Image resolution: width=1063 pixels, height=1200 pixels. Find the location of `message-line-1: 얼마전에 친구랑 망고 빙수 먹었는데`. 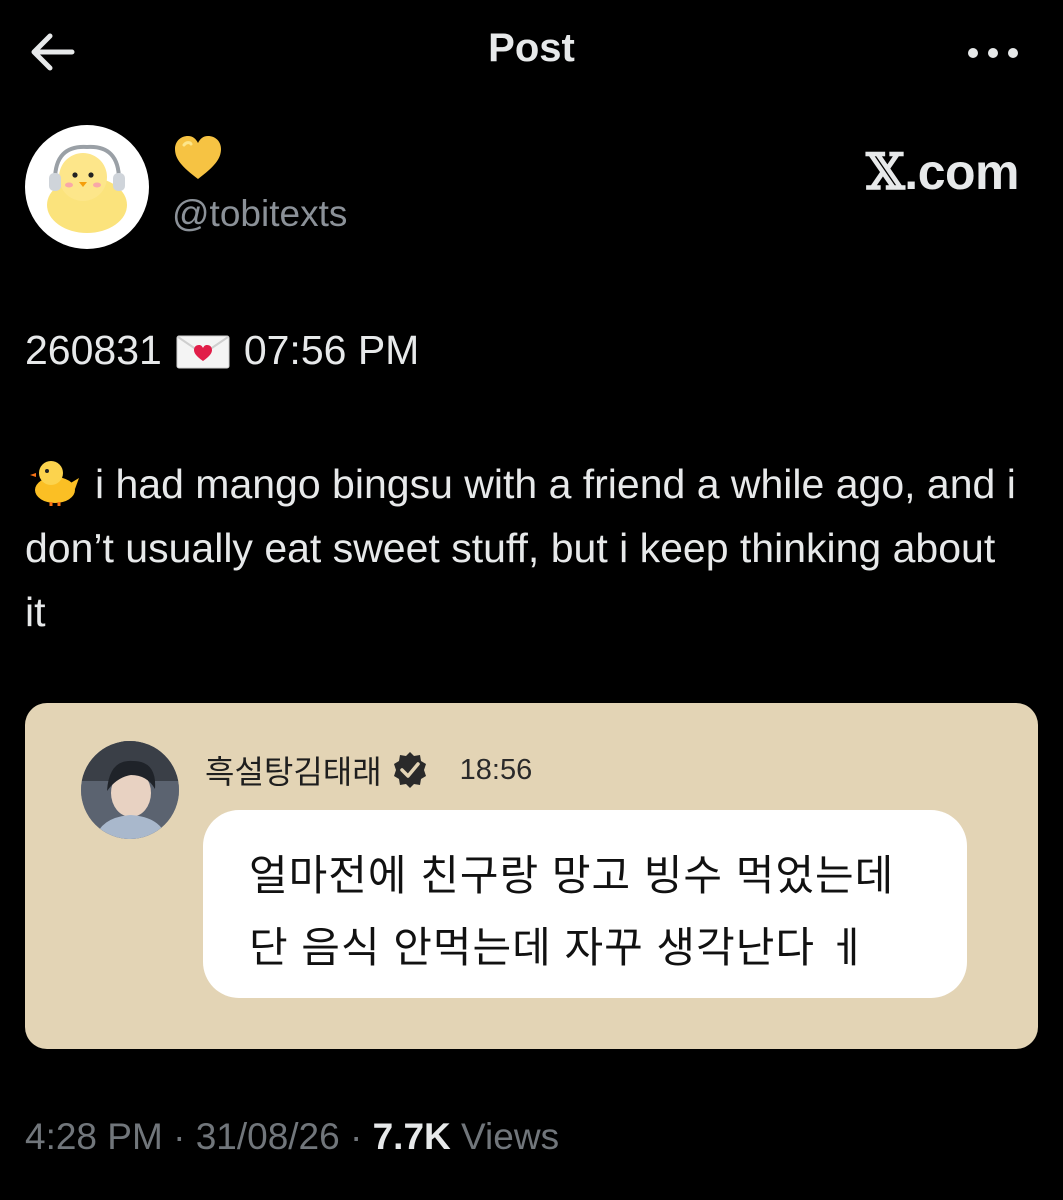

message-line-1: 얼마전에 친구랑 망고 빙수 먹었는데 is located at coordinates (572, 875).